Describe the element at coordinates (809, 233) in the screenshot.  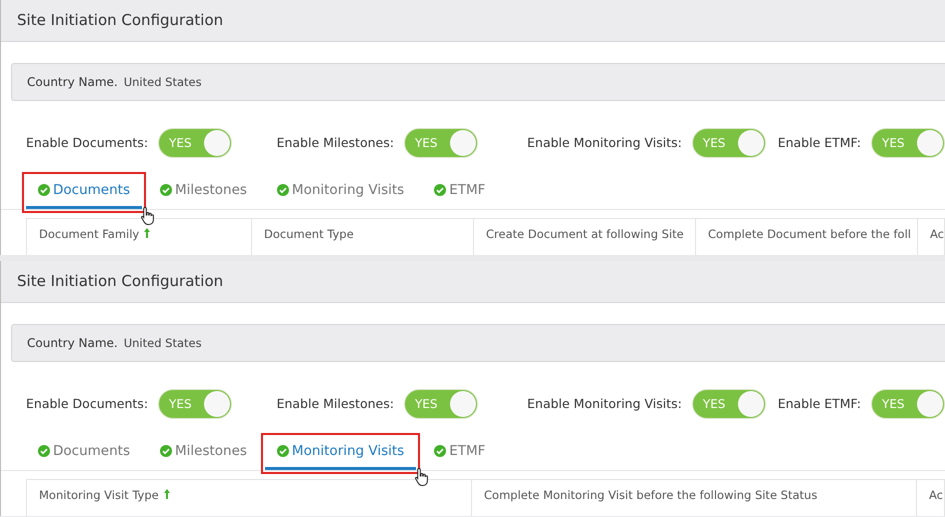
I see `column-header: Complete Document before the foll` at that location.